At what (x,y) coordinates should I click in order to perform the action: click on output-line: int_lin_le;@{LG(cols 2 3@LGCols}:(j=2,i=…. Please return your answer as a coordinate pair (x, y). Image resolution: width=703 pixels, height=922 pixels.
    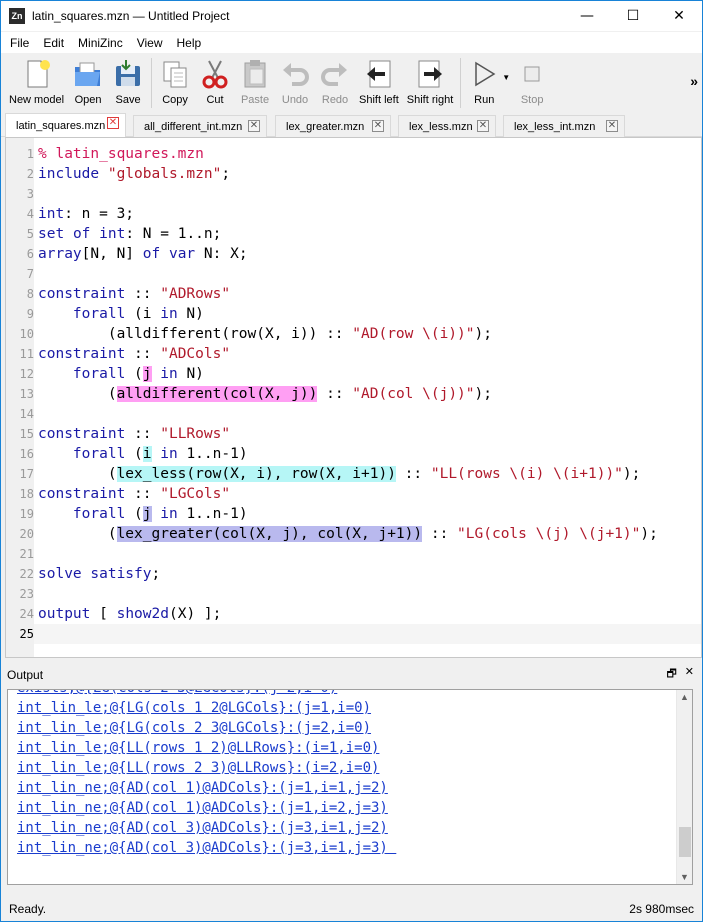
    Looking at the image, I should click on (194, 728).